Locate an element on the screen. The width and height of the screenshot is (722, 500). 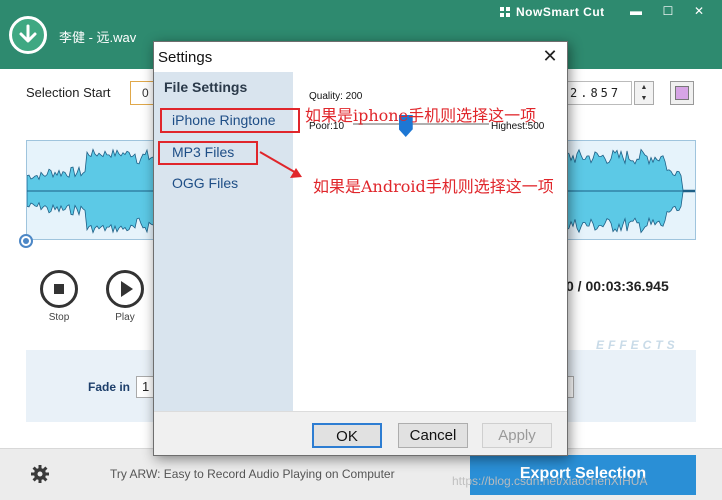
spin-down-icon: ▼ is located at coordinates (644, 98).